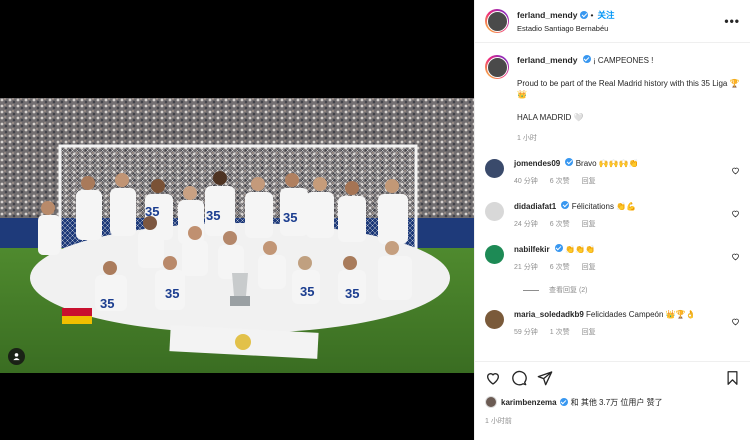 The width and height of the screenshot is (750, 440). Describe the element at coordinates (560, 332) in the screenshot. I see `comment-likes: 1 次赞` at that location.